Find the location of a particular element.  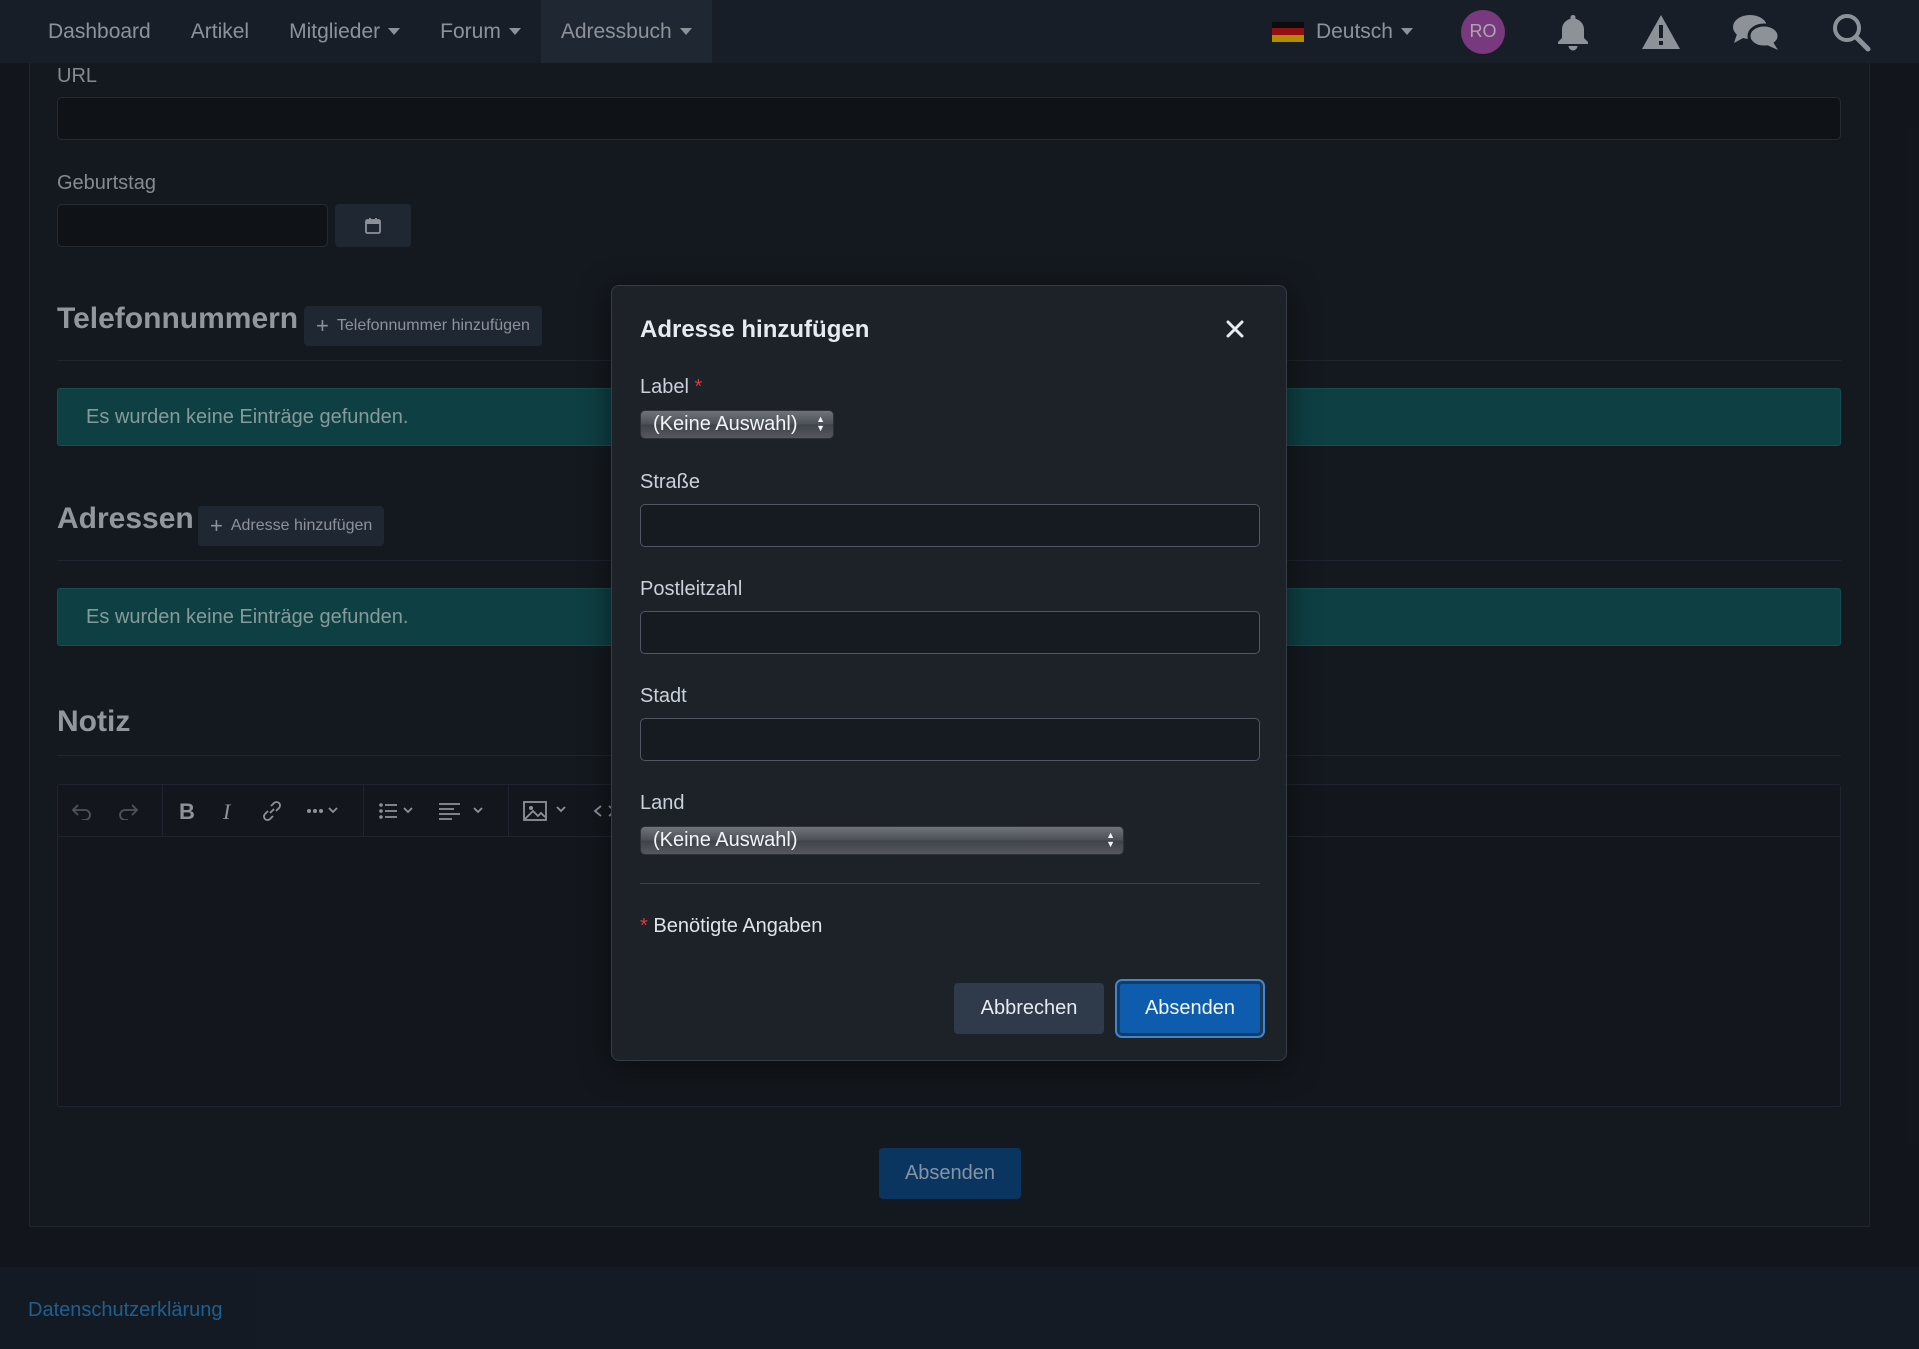

label-select: (Keine Auswahl) ▲ ▼ is located at coordinates (737, 424).